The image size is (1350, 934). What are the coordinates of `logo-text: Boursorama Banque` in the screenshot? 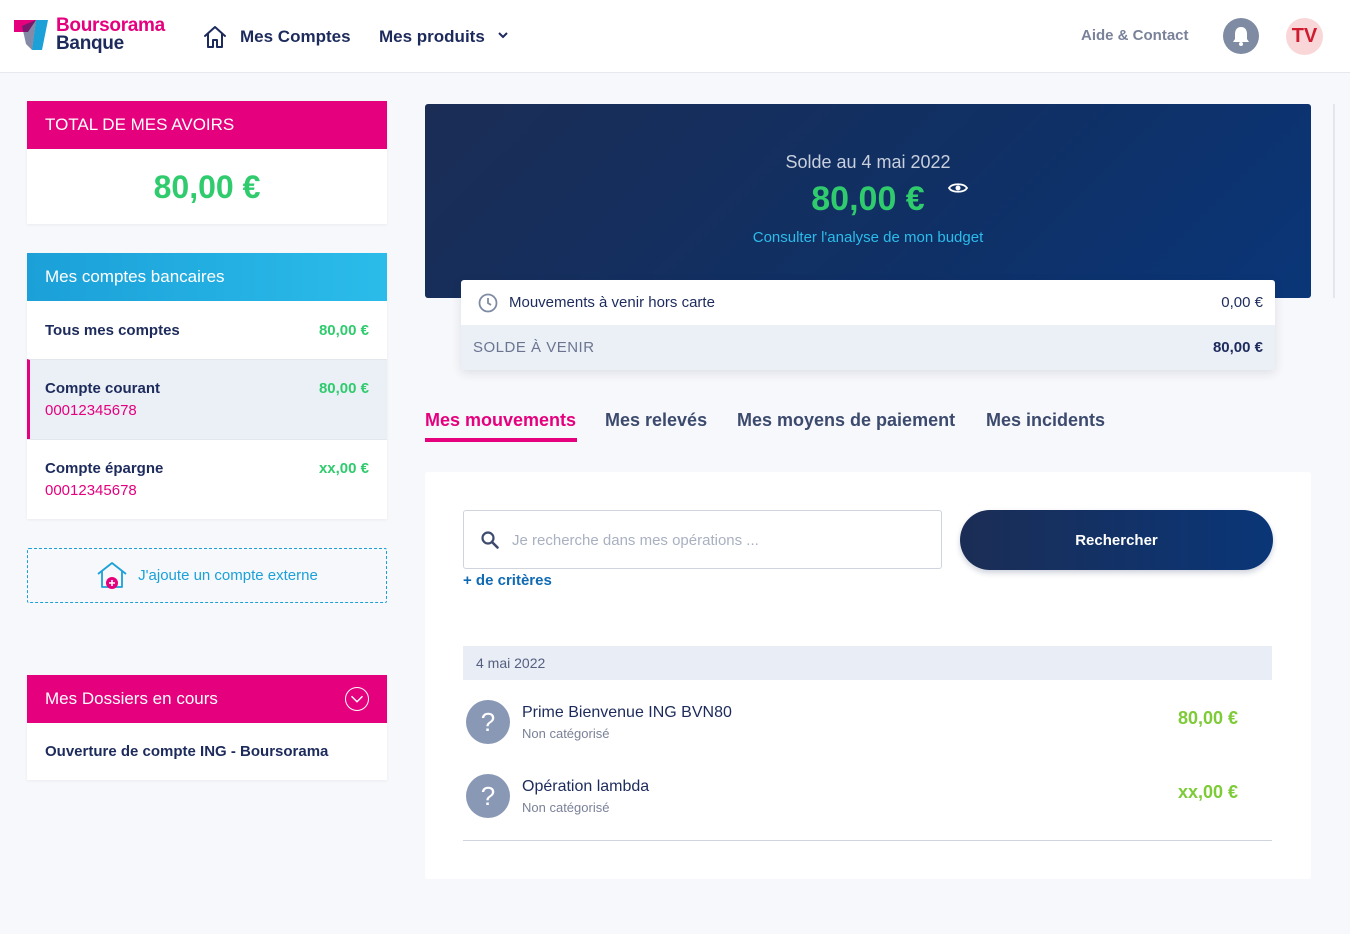 It's located at (110, 35).